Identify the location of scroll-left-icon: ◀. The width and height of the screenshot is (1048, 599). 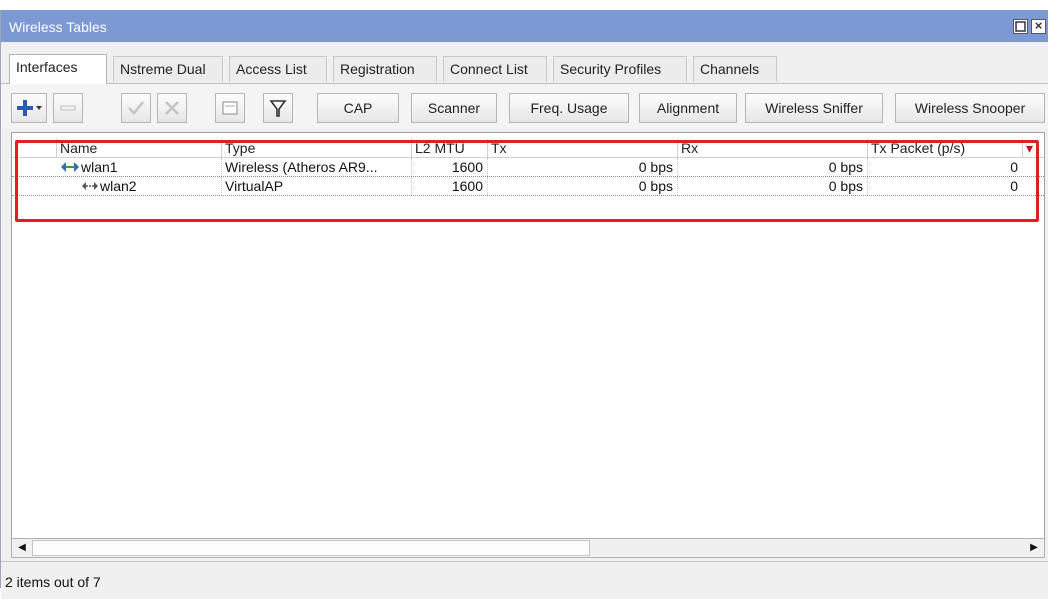
(22, 548).